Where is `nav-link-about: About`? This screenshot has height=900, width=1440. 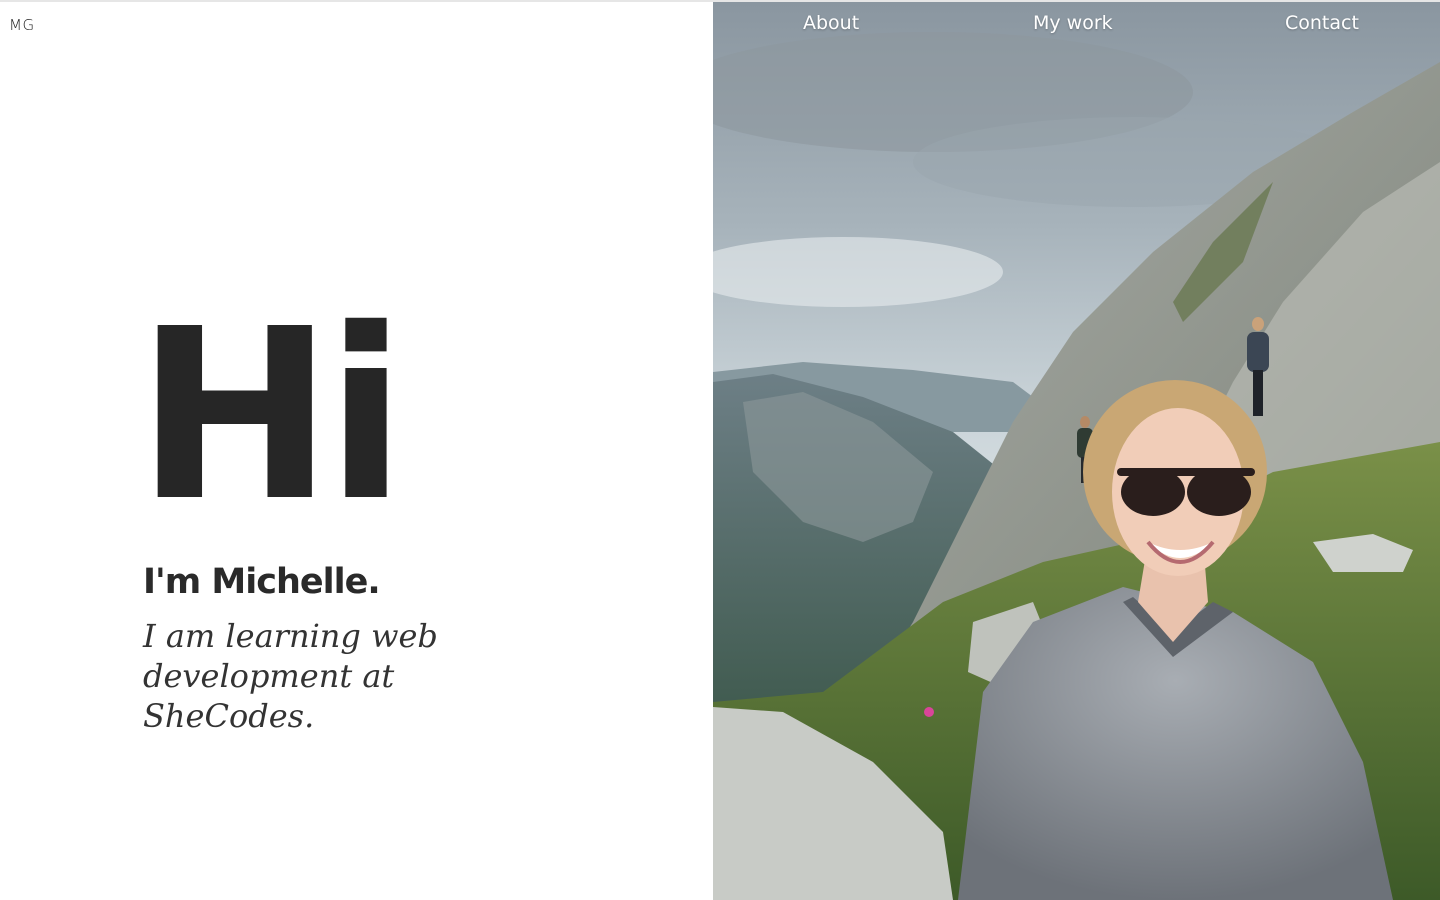 nav-link-about: About is located at coordinates (831, 23).